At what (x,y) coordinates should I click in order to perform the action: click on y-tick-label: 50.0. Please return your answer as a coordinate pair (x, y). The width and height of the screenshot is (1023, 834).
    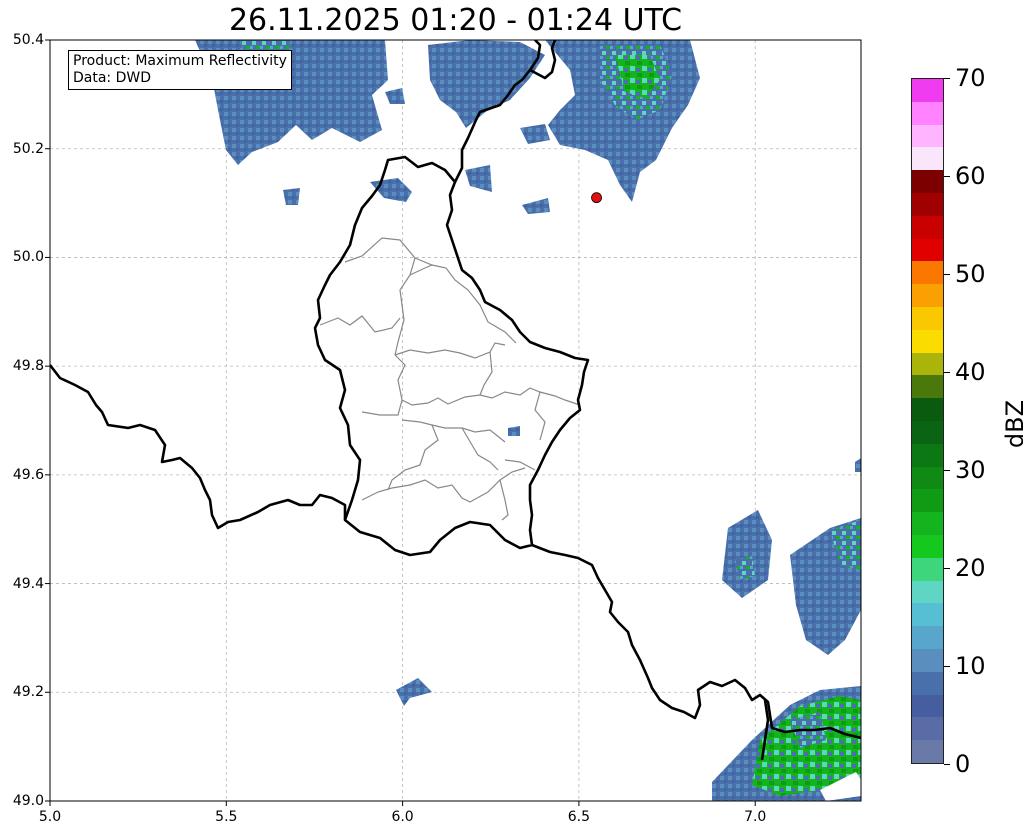
    Looking at the image, I should click on (28, 257).